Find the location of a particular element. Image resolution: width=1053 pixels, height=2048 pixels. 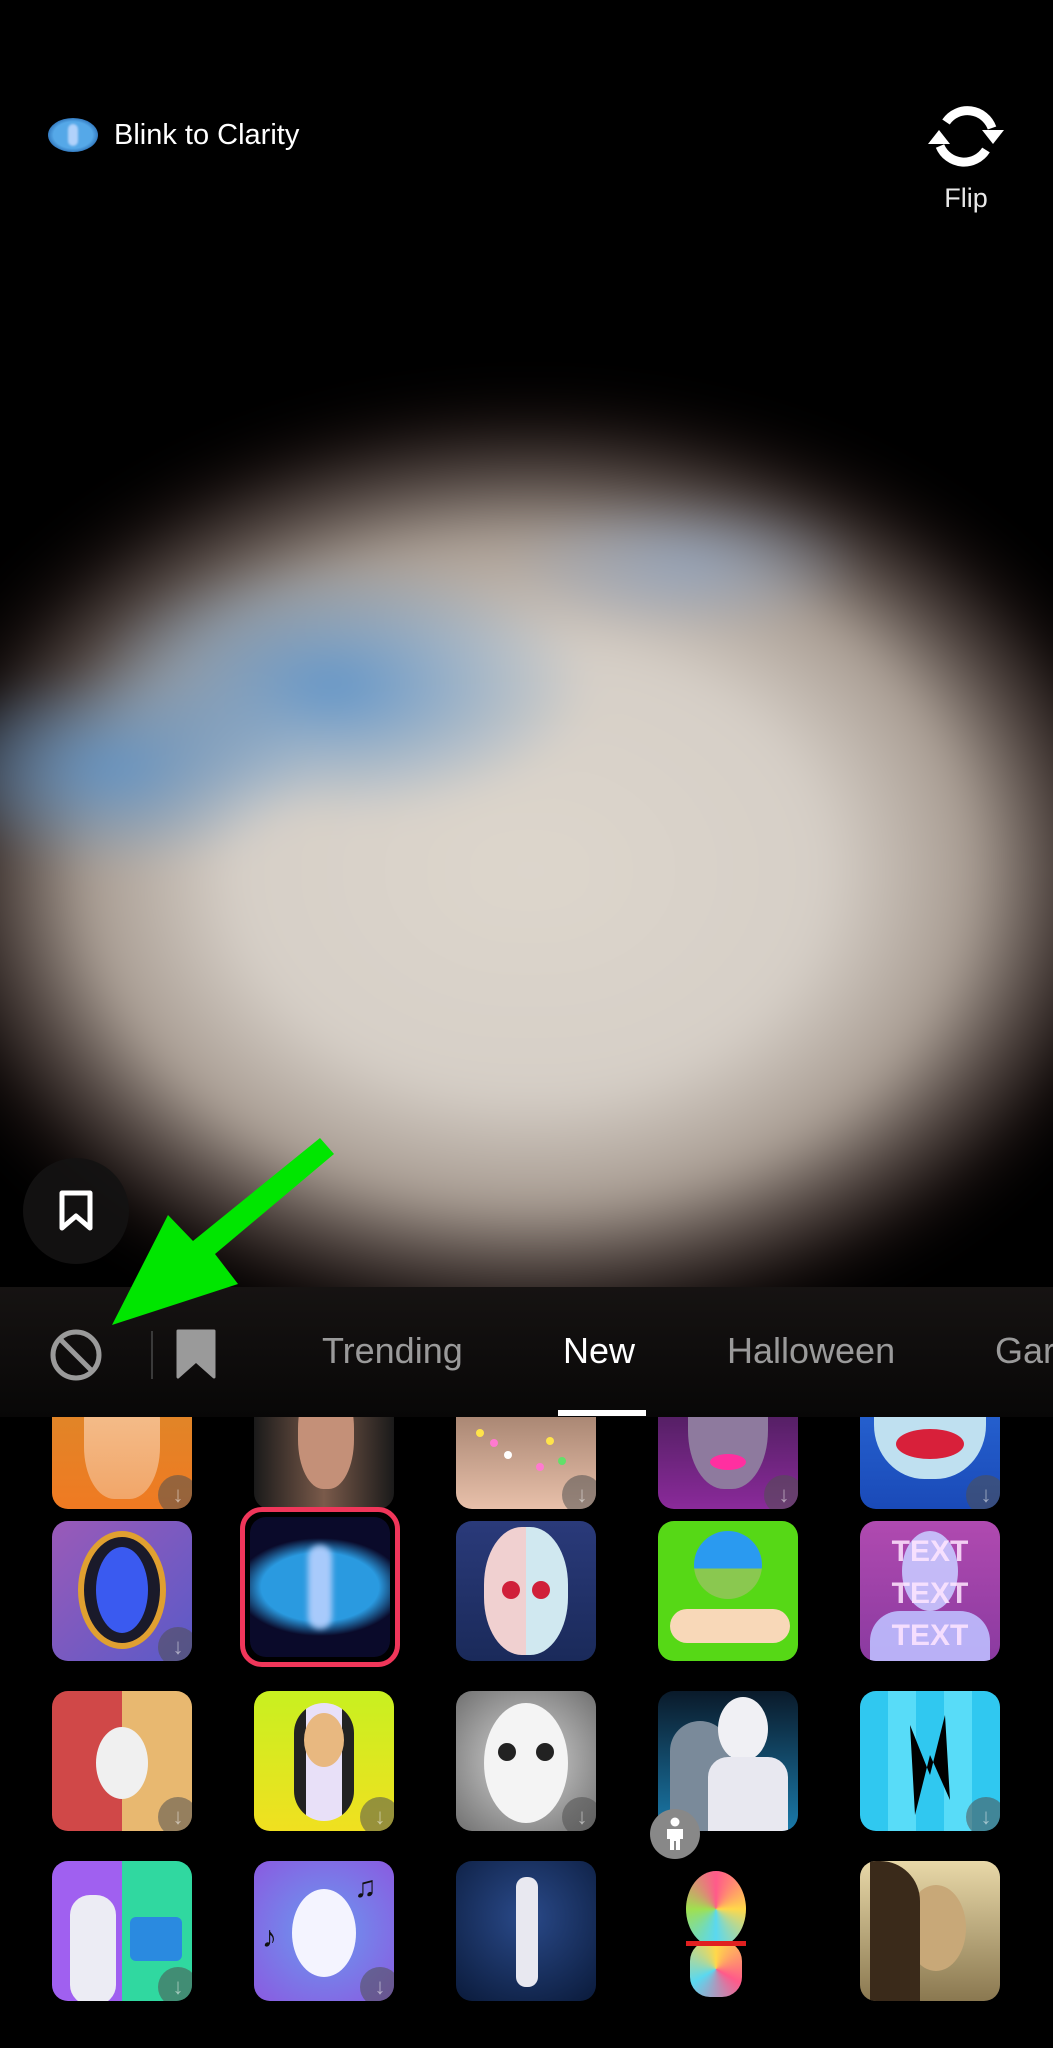

bookmark-filled-icon is located at coordinates (196, 1354).